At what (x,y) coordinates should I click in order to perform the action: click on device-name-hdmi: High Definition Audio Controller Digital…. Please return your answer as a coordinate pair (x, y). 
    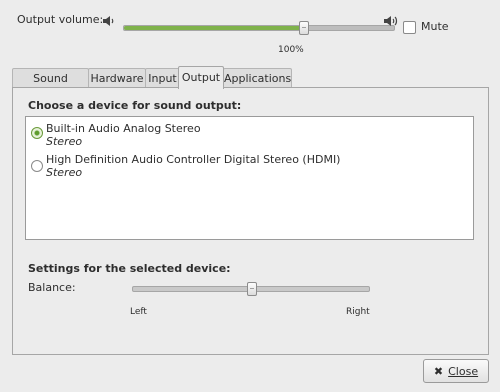
    Looking at the image, I should click on (193, 159).